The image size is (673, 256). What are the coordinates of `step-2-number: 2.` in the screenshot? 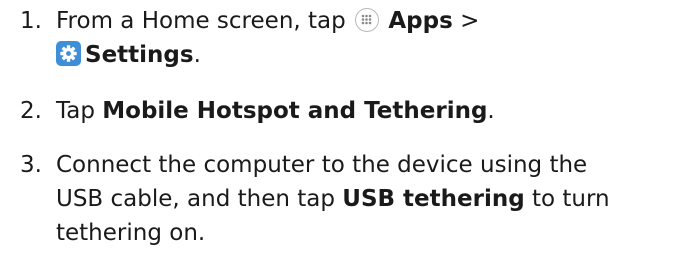 It's located at (31, 111).